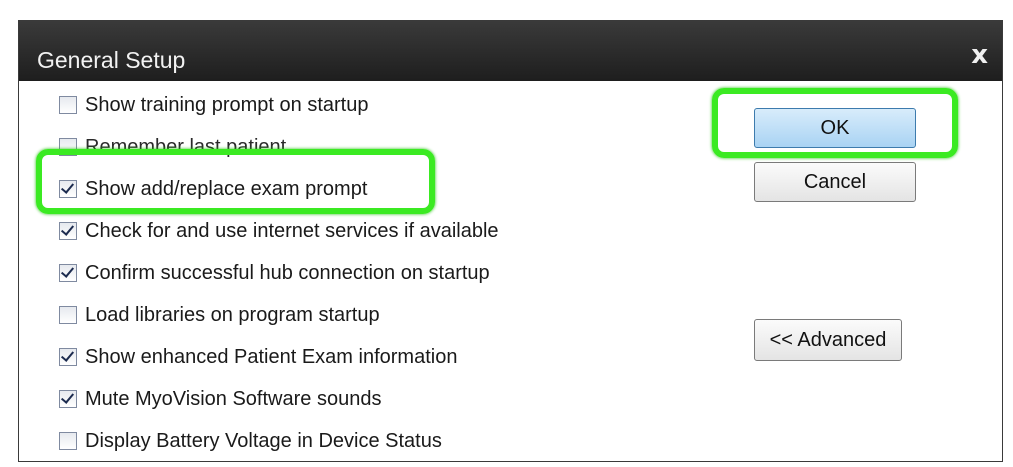 The width and height of the screenshot is (1013, 467). Describe the element at coordinates (271, 356) in the screenshot. I see `option-label: Show enhanced Patient Exam information` at that location.